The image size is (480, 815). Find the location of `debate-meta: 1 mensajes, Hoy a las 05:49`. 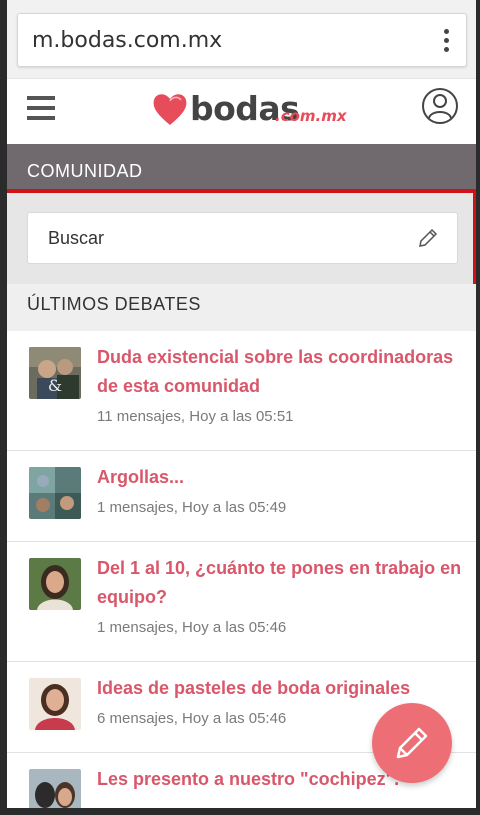

debate-meta: 1 mensajes, Hoy a las 05:49 is located at coordinates (192, 507).